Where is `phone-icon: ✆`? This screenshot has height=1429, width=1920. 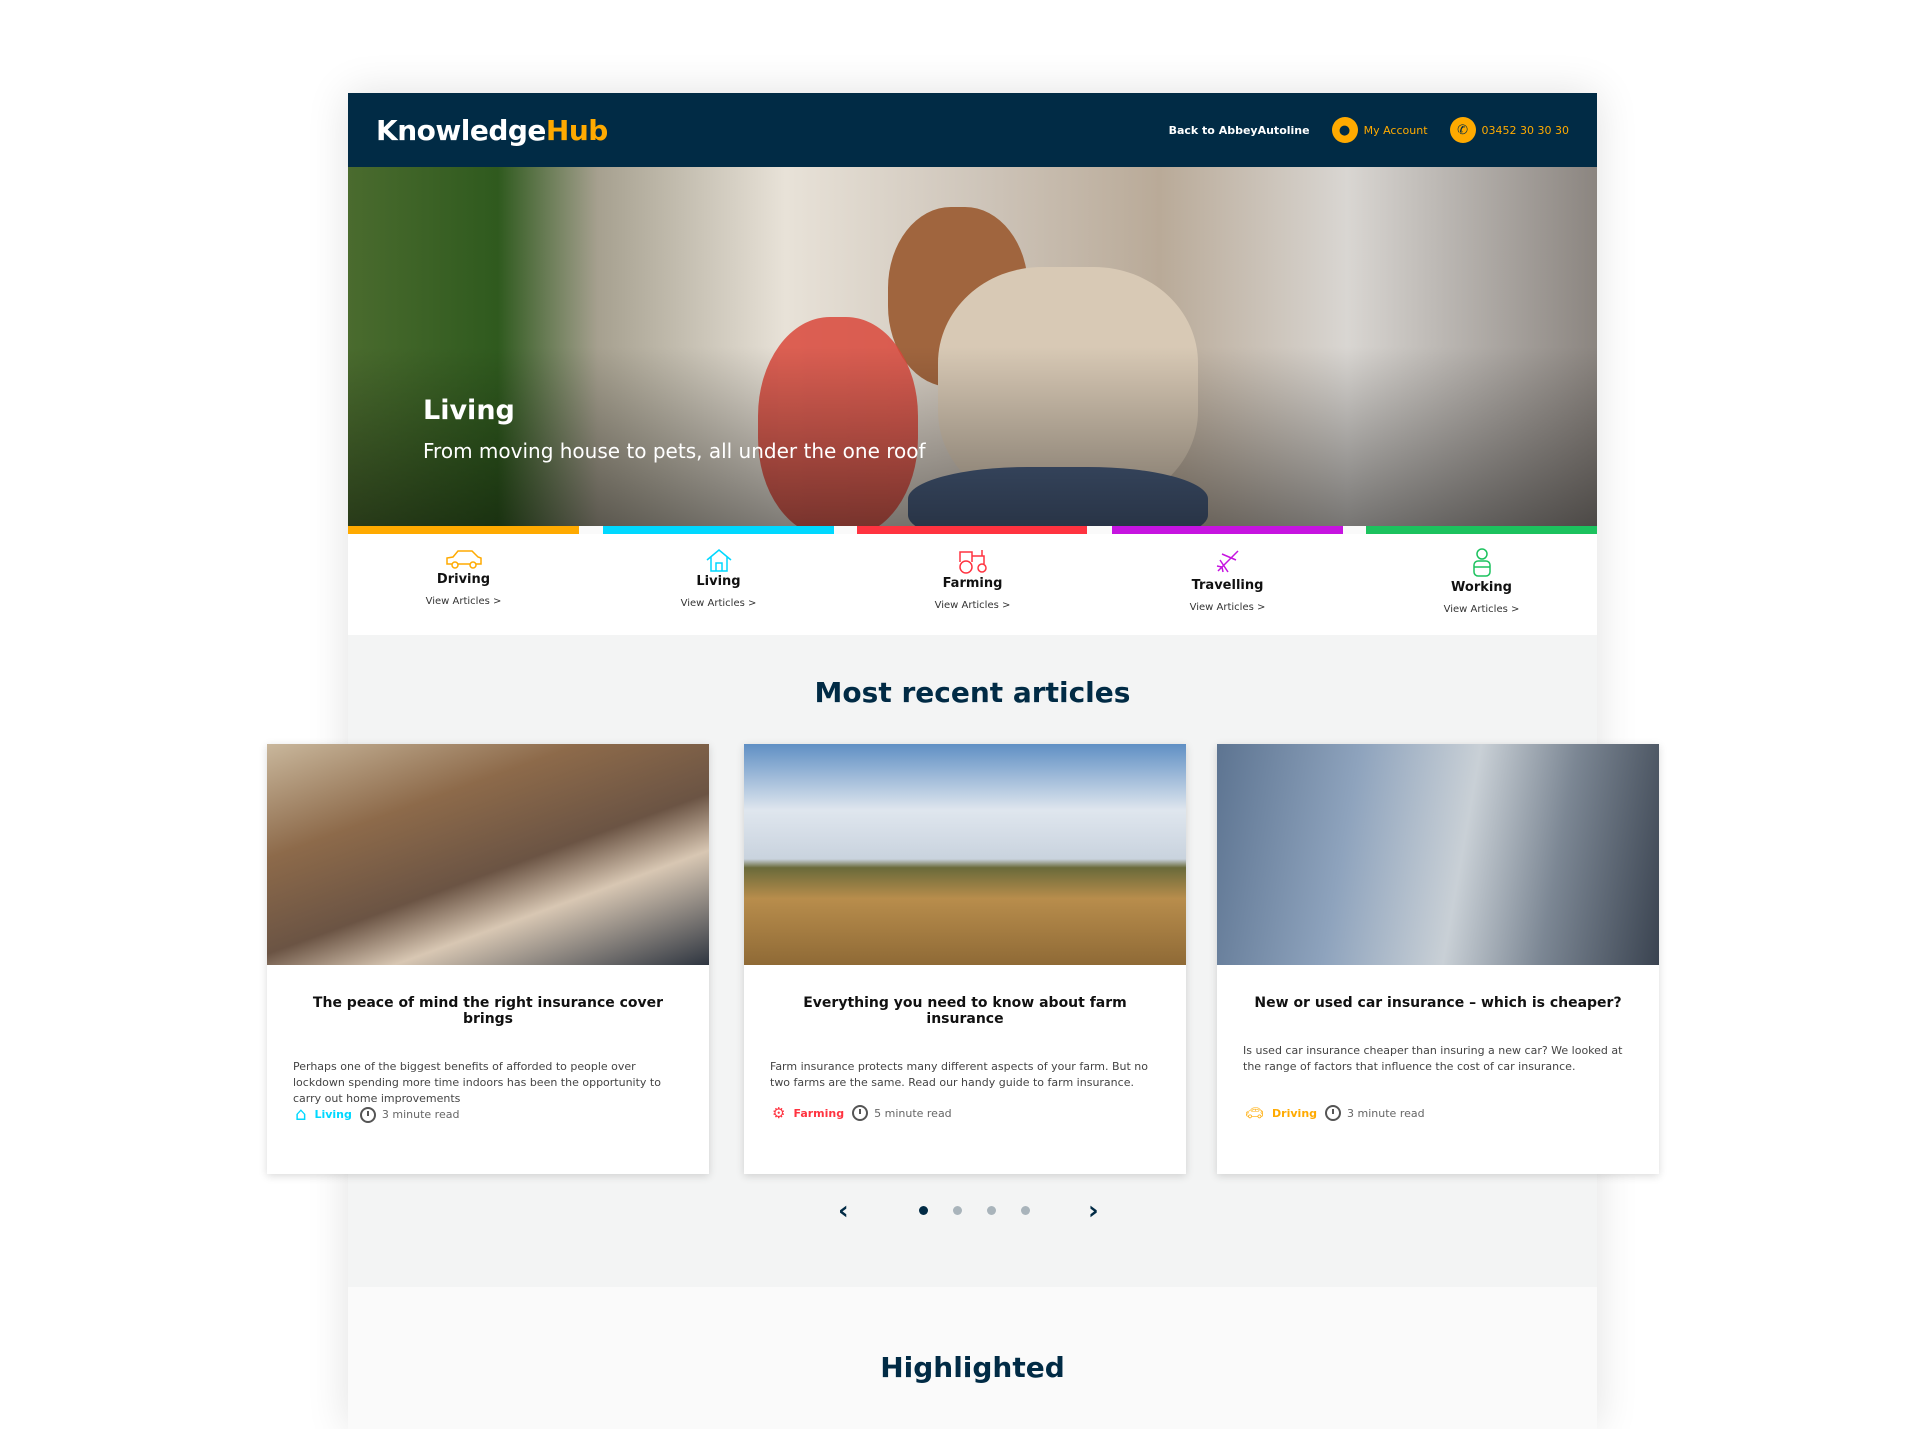
phone-icon: ✆ is located at coordinates (1462, 130).